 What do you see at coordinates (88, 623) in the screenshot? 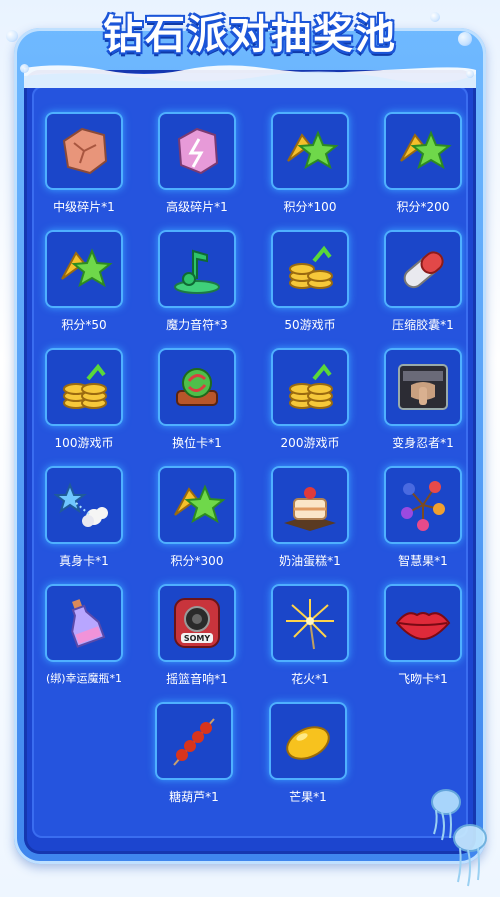
I see `lucky-bottle-icon` at bounding box center [88, 623].